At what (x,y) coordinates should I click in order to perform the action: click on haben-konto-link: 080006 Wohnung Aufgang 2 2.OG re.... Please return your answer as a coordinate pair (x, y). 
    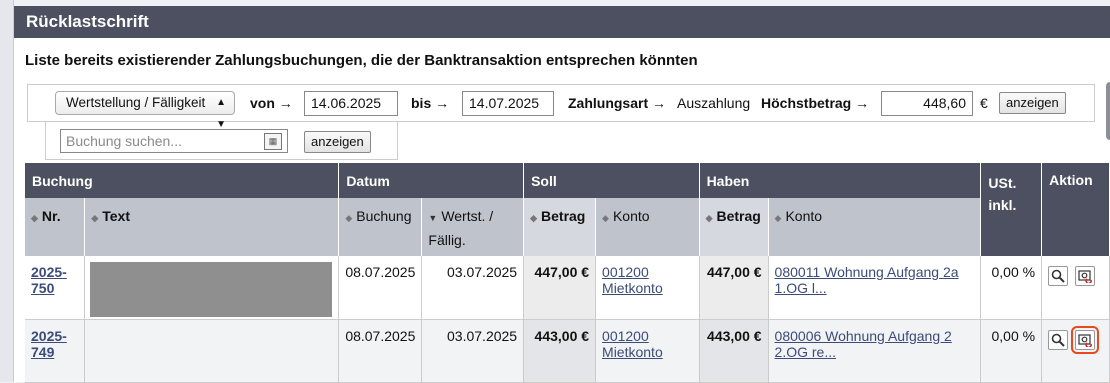
    Looking at the image, I should click on (863, 344).